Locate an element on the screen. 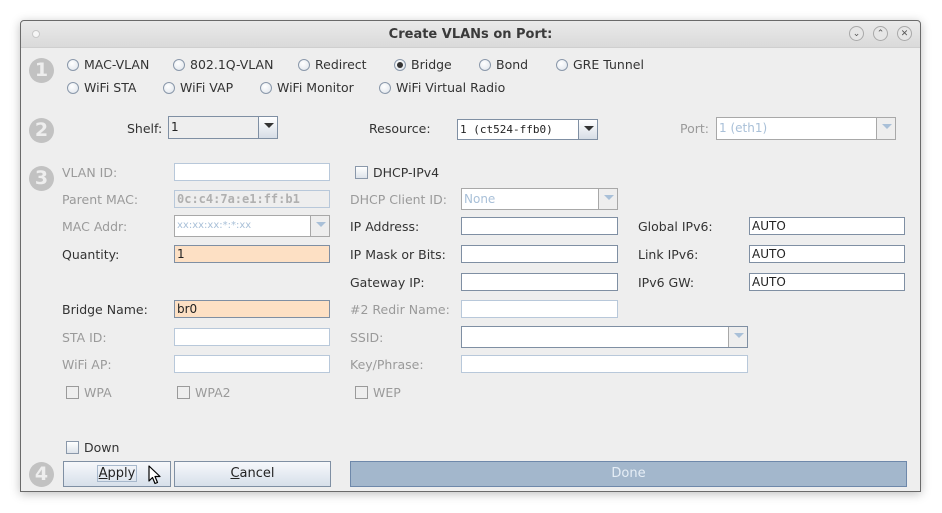 The width and height of the screenshot is (942, 513). cancel-mnemonic: C is located at coordinates (235, 473).